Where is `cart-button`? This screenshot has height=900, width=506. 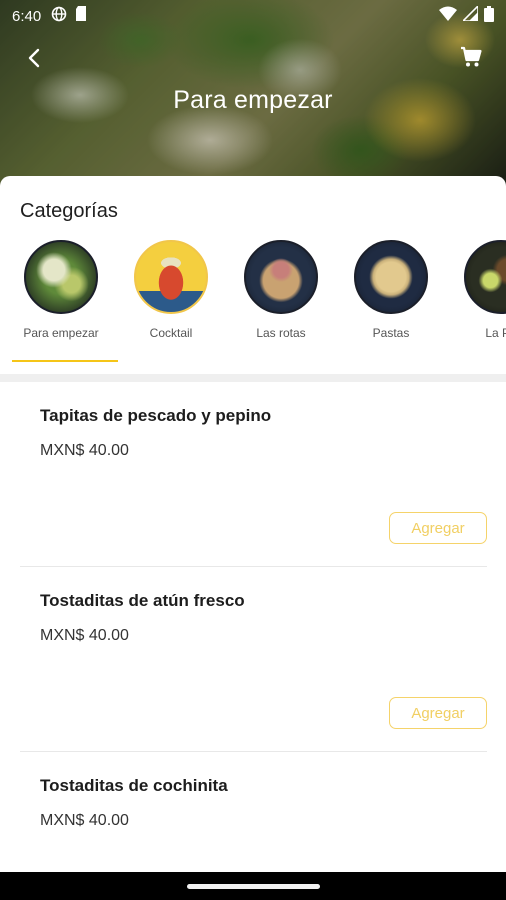
cart-button is located at coordinates (471, 59).